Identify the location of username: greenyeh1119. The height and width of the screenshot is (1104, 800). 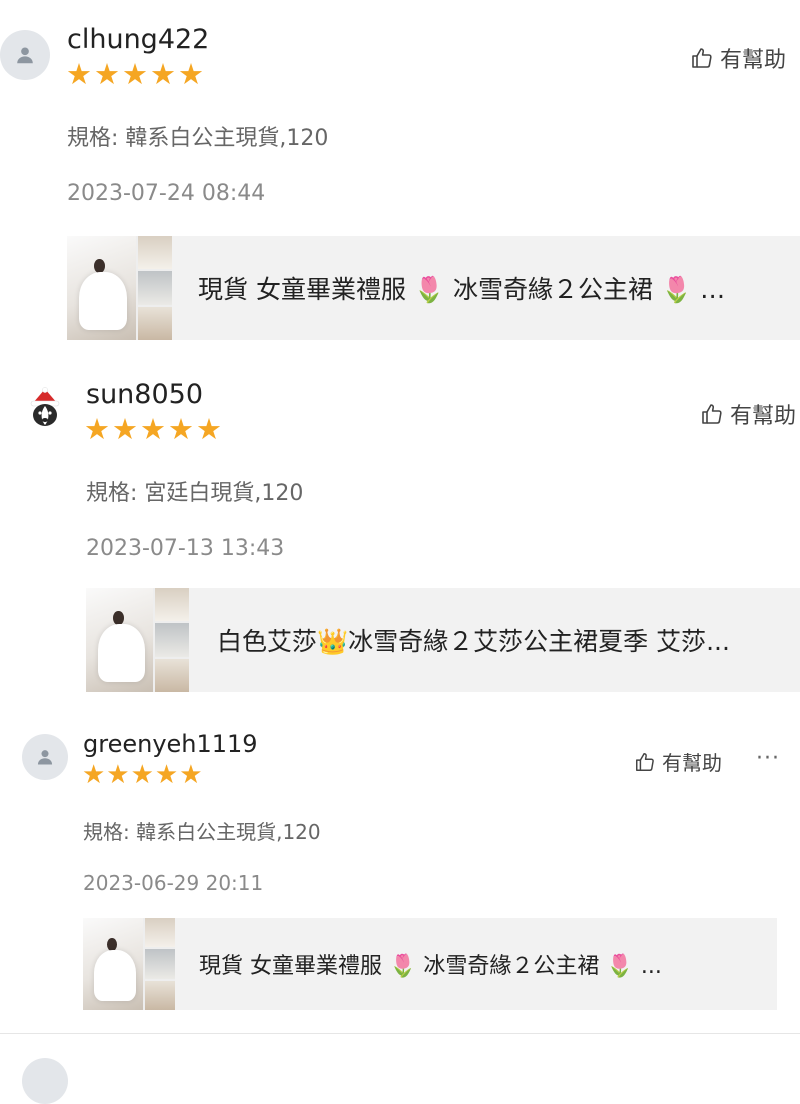
(170, 744).